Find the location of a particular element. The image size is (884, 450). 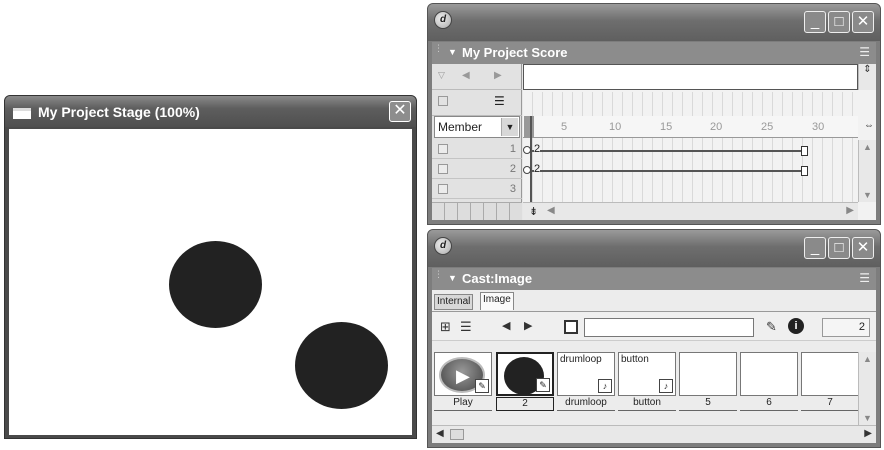

scroll-thumb is located at coordinates (457, 434).